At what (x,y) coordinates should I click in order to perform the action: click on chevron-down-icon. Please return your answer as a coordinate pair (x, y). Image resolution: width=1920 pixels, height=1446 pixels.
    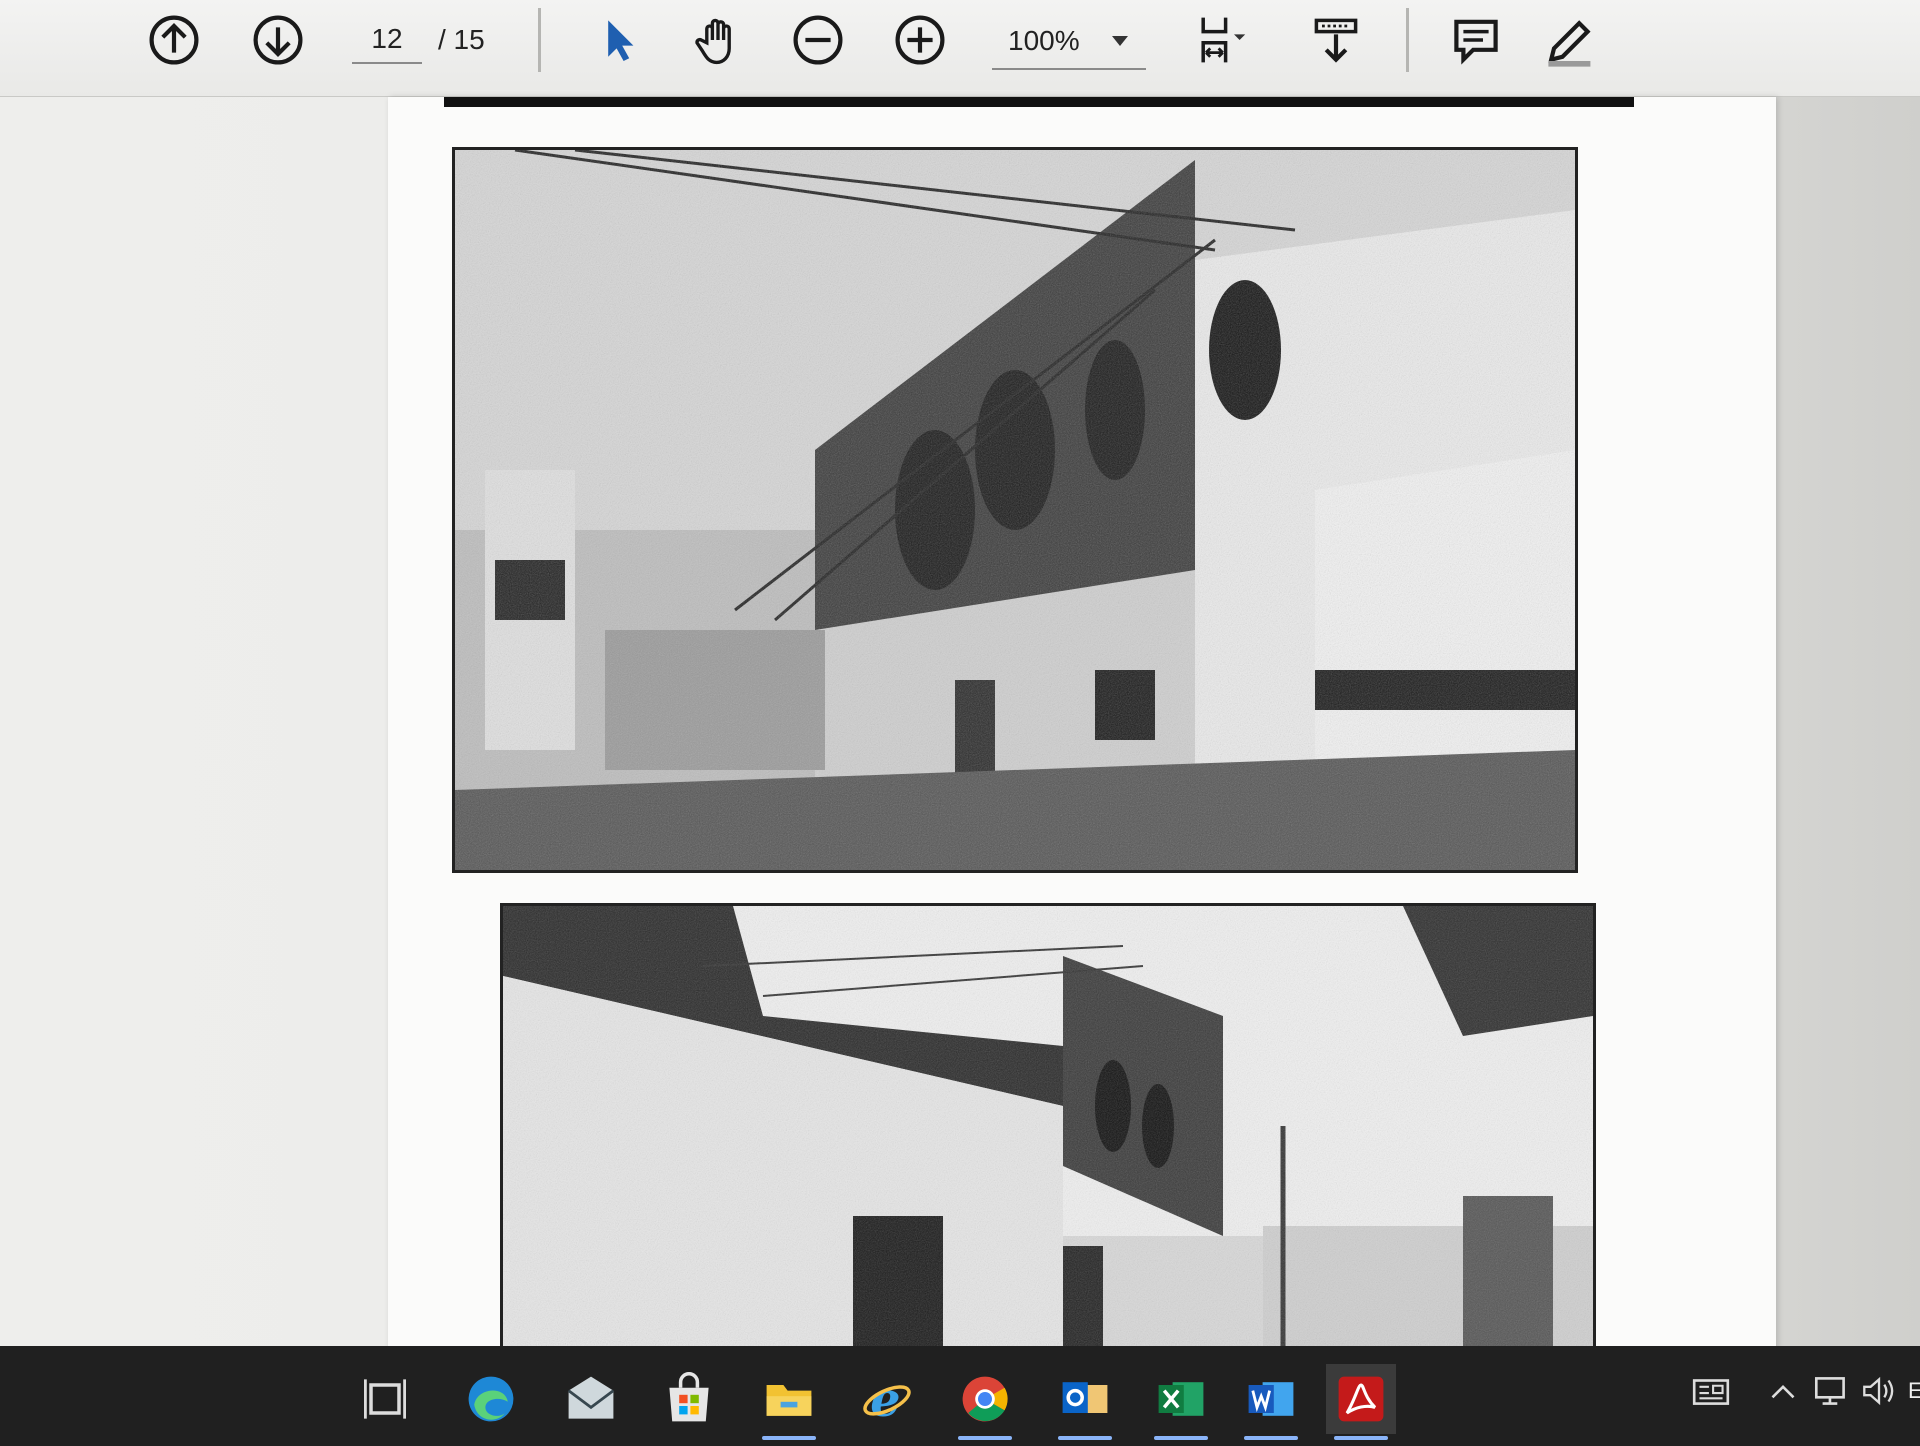
    Looking at the image, I should click on (1120, 41).